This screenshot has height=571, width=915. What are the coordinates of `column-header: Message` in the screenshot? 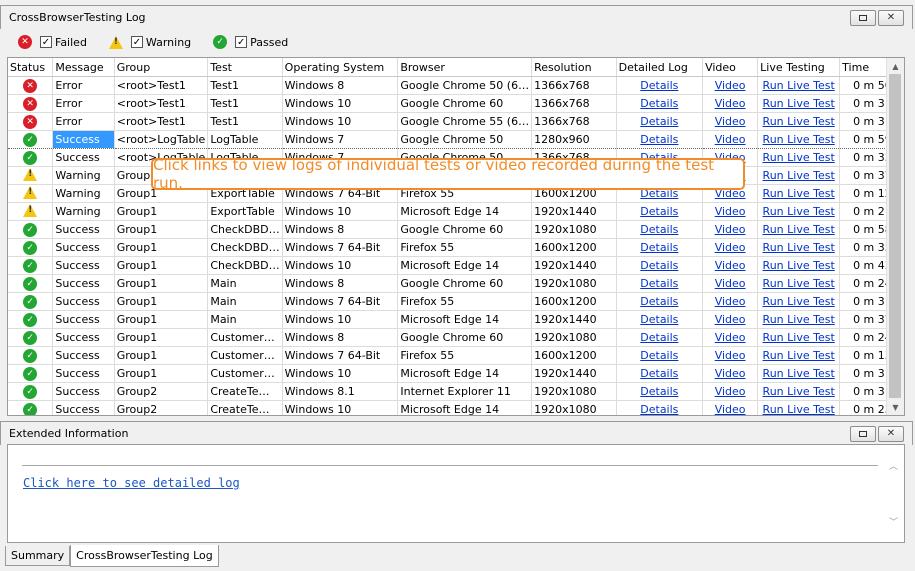 It's located at (83, 67).